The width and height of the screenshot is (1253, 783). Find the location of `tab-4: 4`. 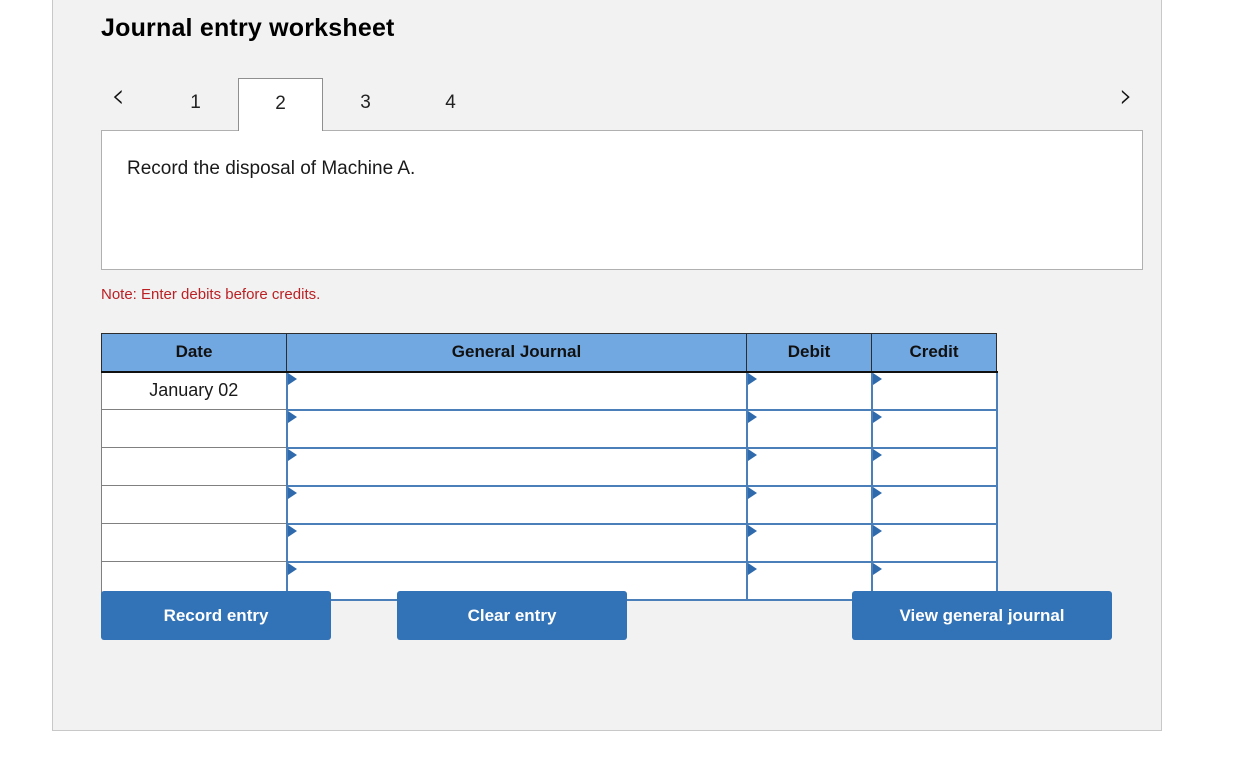

tab-4: 4 is located at coordinates (450, 104).